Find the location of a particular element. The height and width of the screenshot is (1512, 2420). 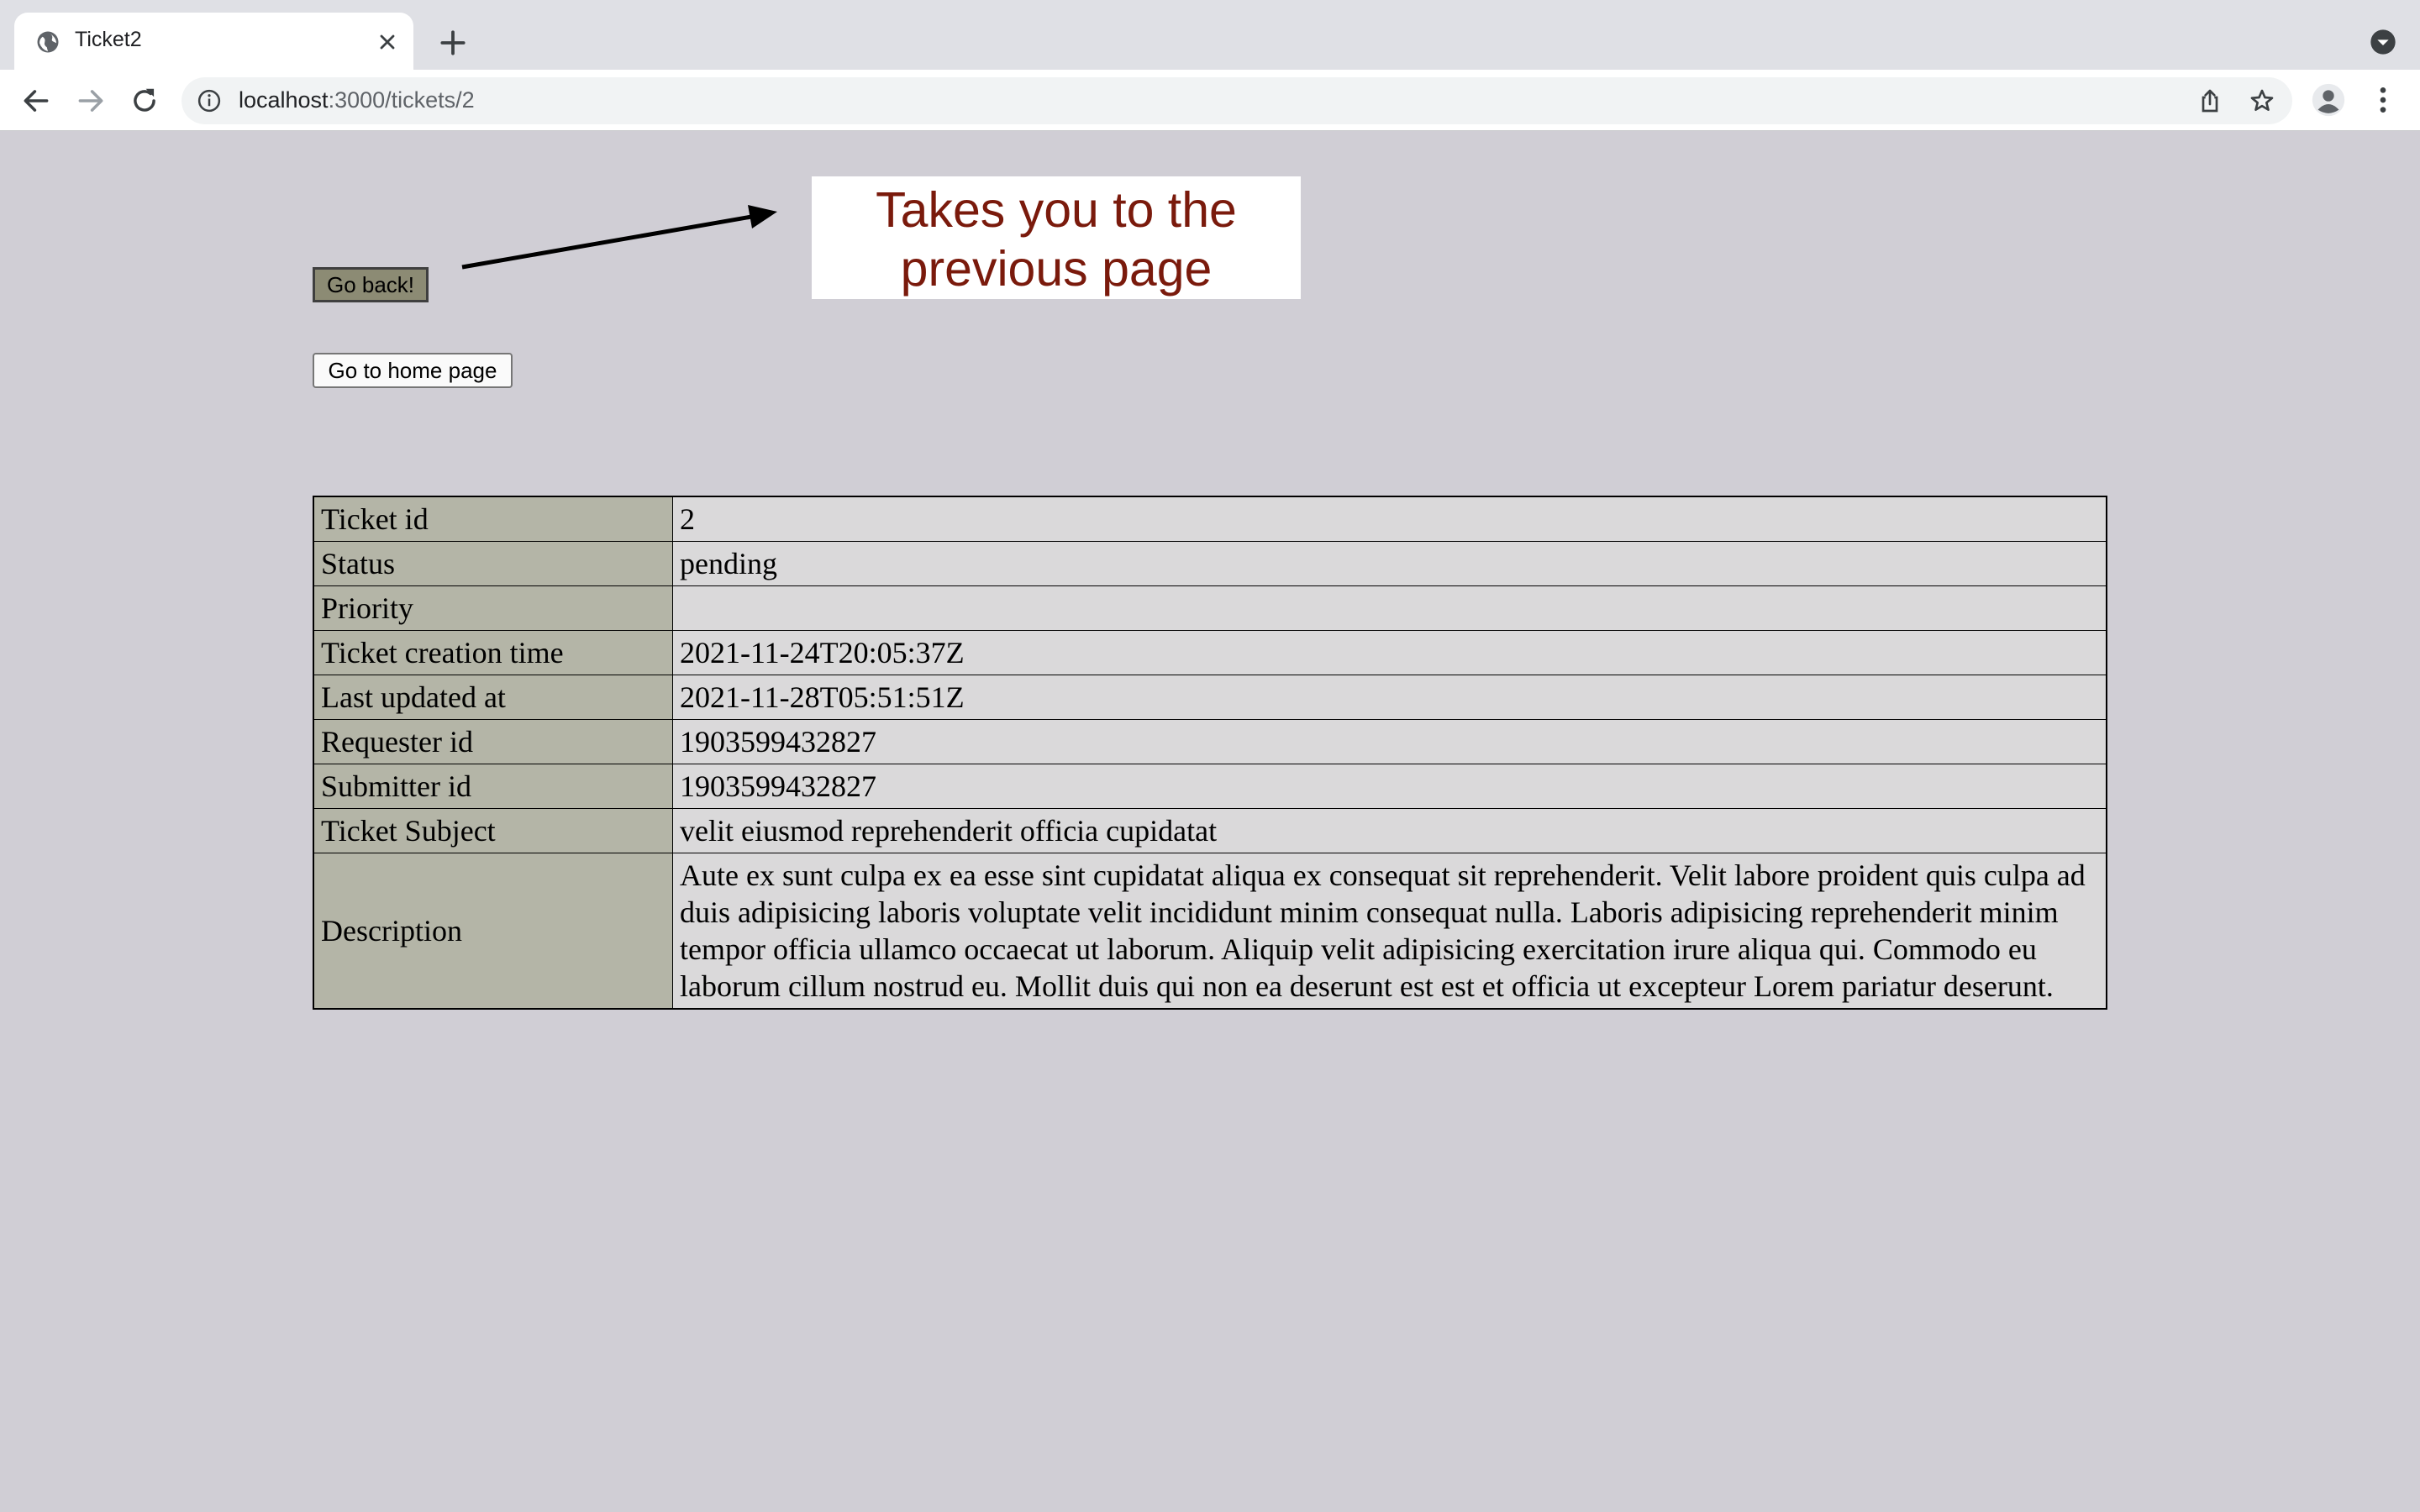

row-label: Last updated at is located at coordinates (493, 697).